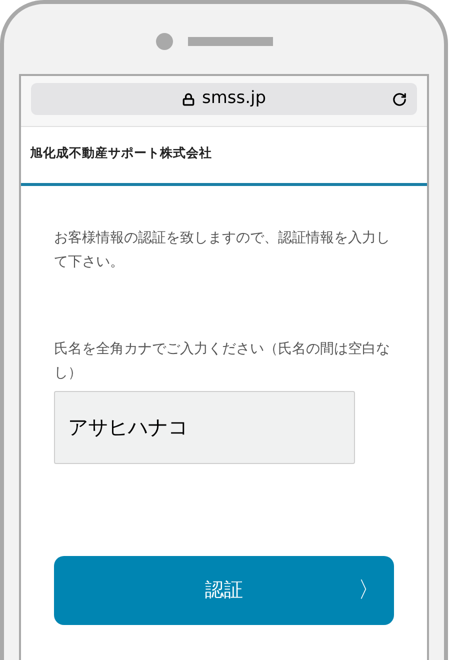 This screenshot has width=450, height=660. What do you see at coordinates (222, 250) in the screenshot?
I see `intro-text: お客様情報の認証を致しますので、認証情報を入力して下さい。` at bounding box center [222, 250].